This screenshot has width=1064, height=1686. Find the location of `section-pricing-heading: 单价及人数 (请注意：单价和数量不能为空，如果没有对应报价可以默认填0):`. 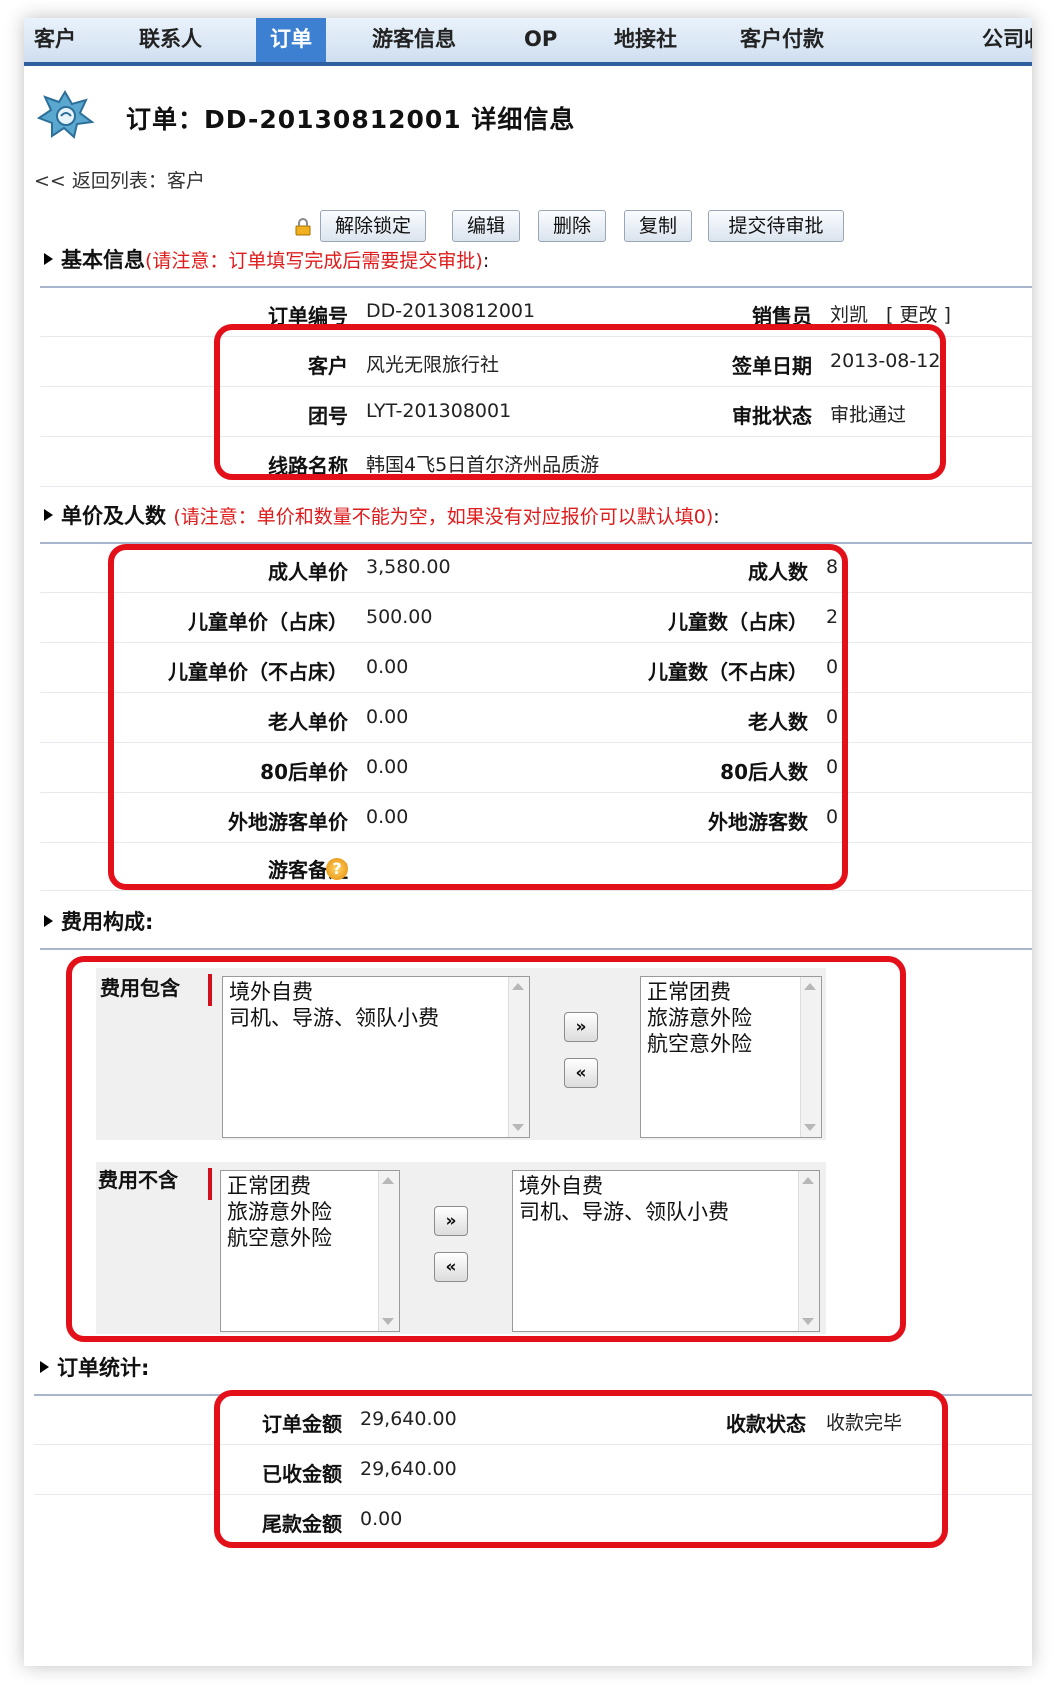

section-pricing-heading: 单价及人数 (请注意：单价和数量不能为空，如果没有对应报价可以默认填0): is located at coordinates (382, 515).